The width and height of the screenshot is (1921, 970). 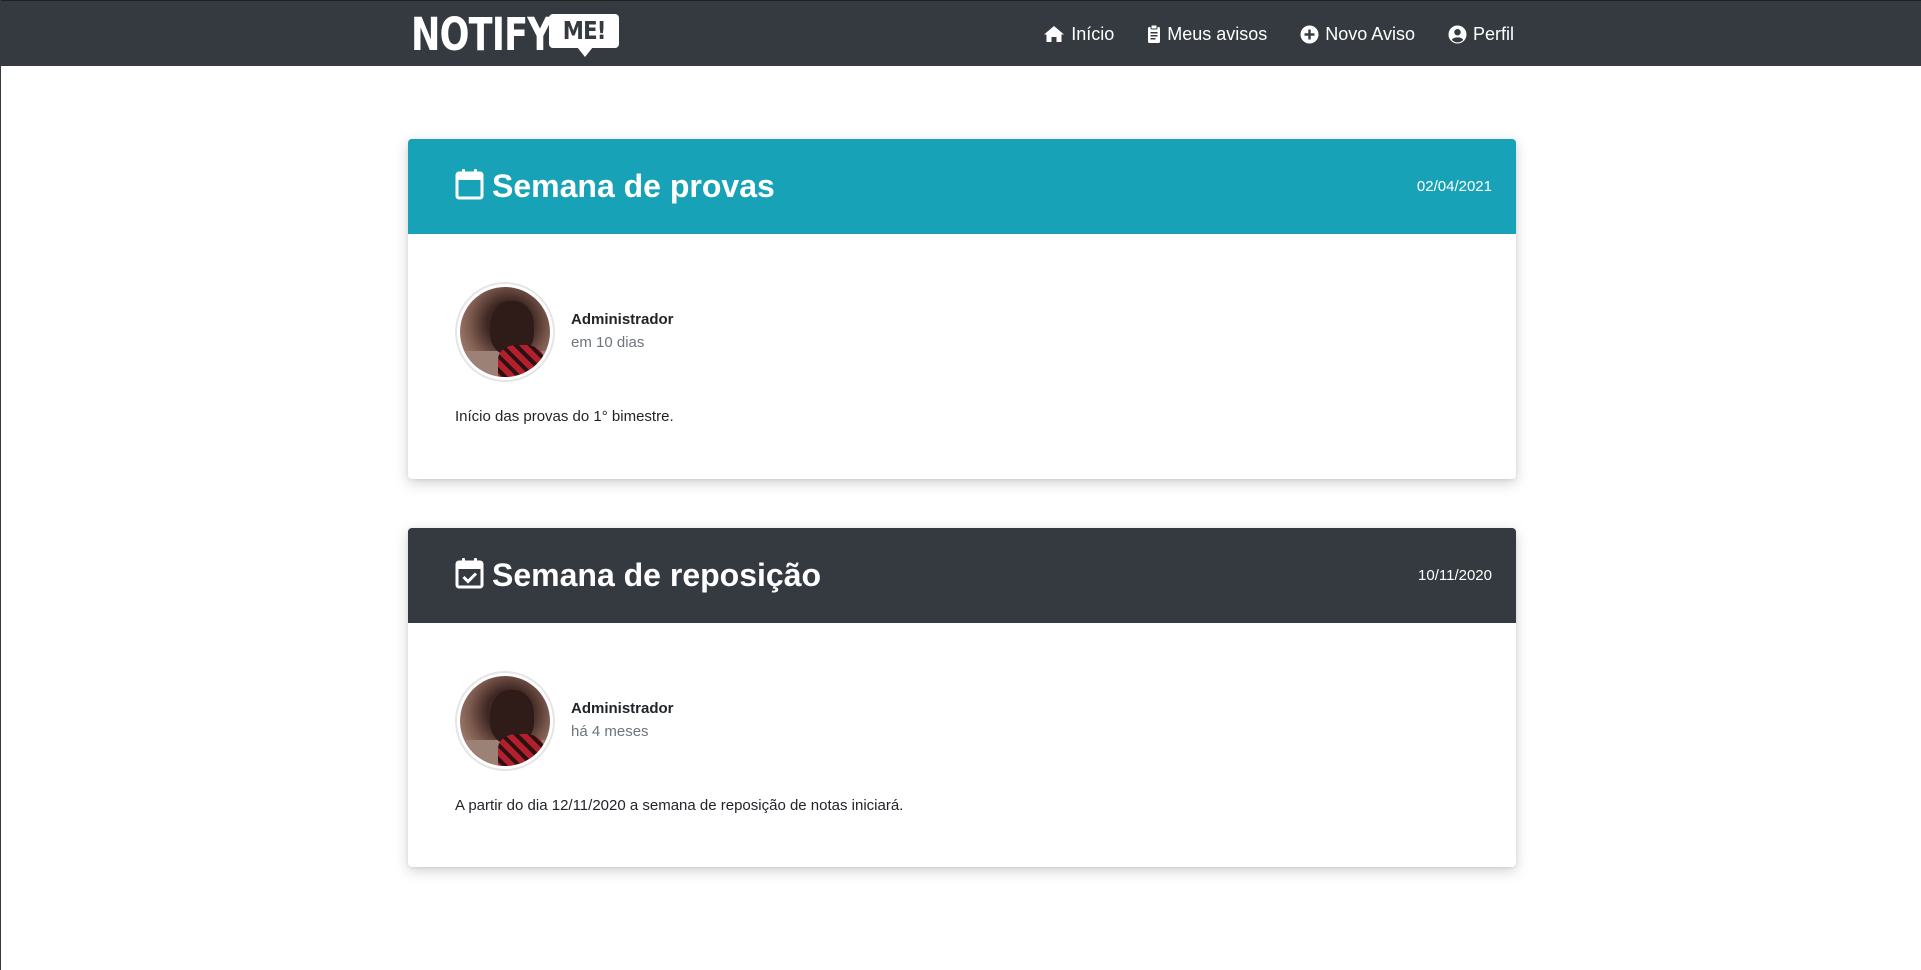 I want to click on nav-label: Início, so click(x=1093, y=33).